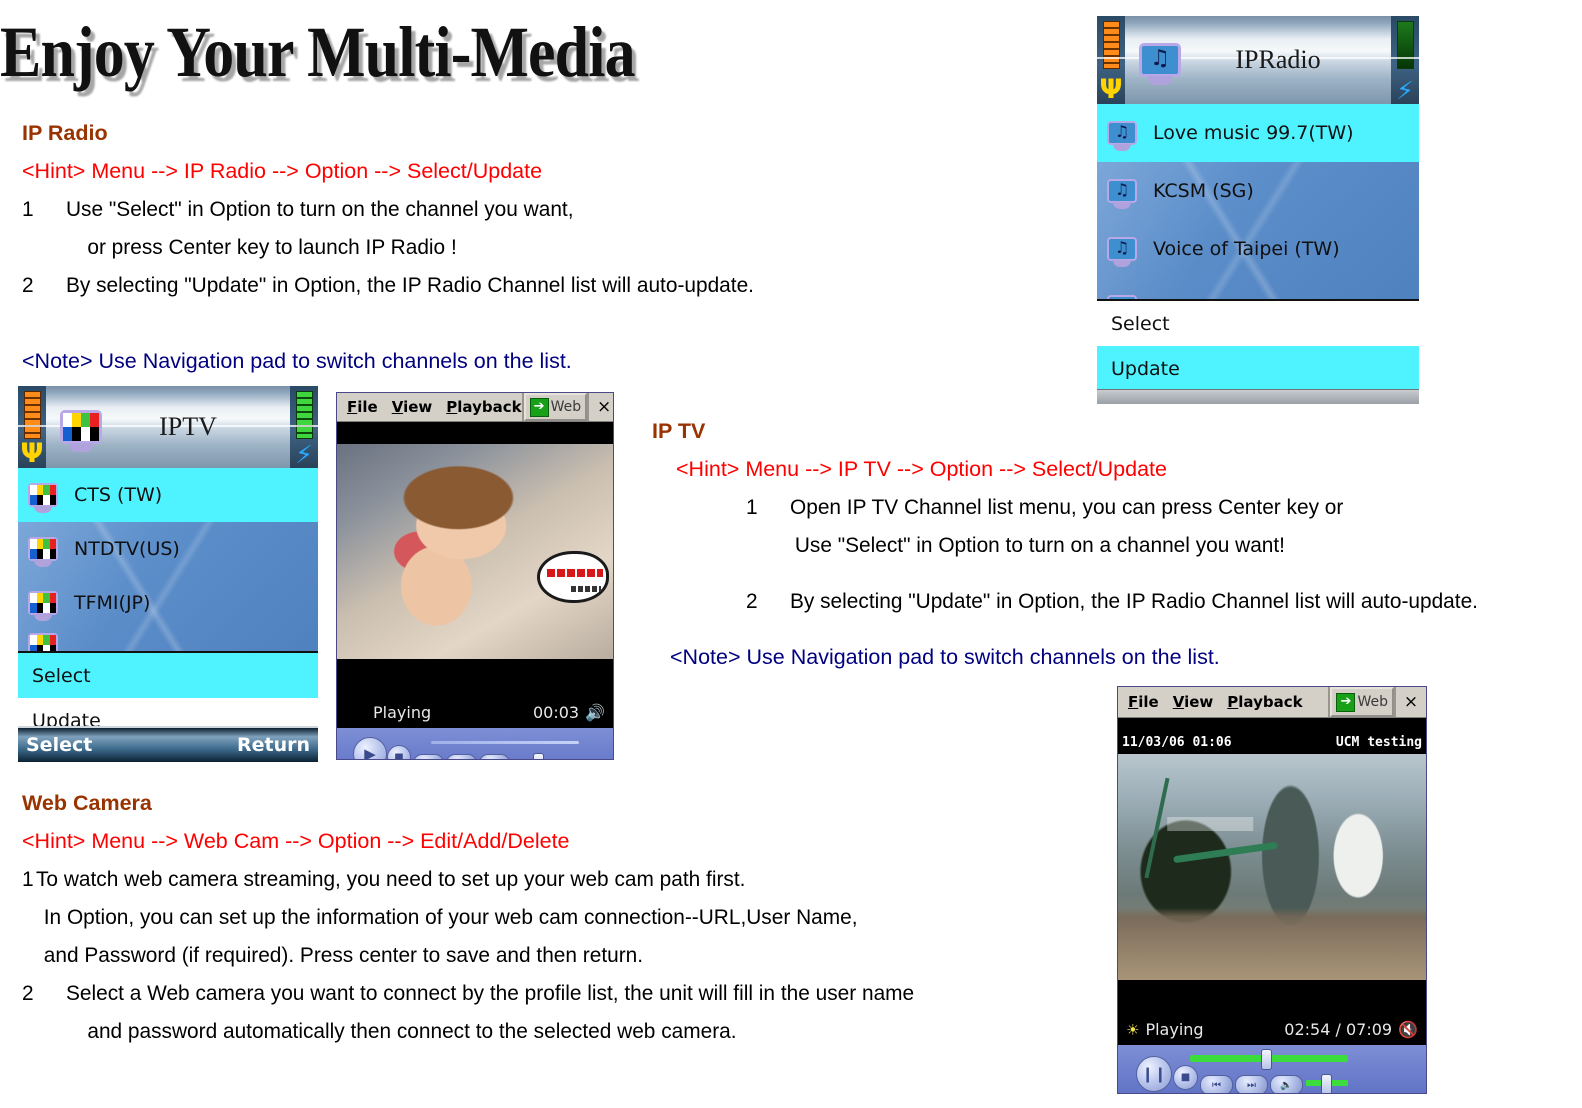 The width and height of the screenshot is (1582, 1108). Describe the element at coordinates (1272, 1029) in the screenshot. I see `webcam-player-statusbar: ☀ Playing 02:54 / 07:09 🔇` at that location.